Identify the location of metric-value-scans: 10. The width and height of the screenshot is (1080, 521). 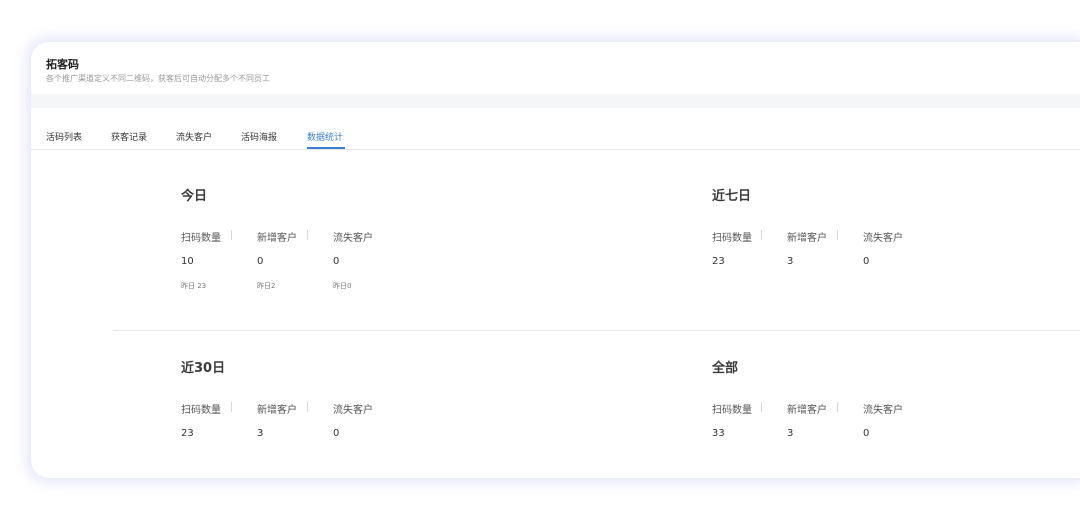
(187, 261).